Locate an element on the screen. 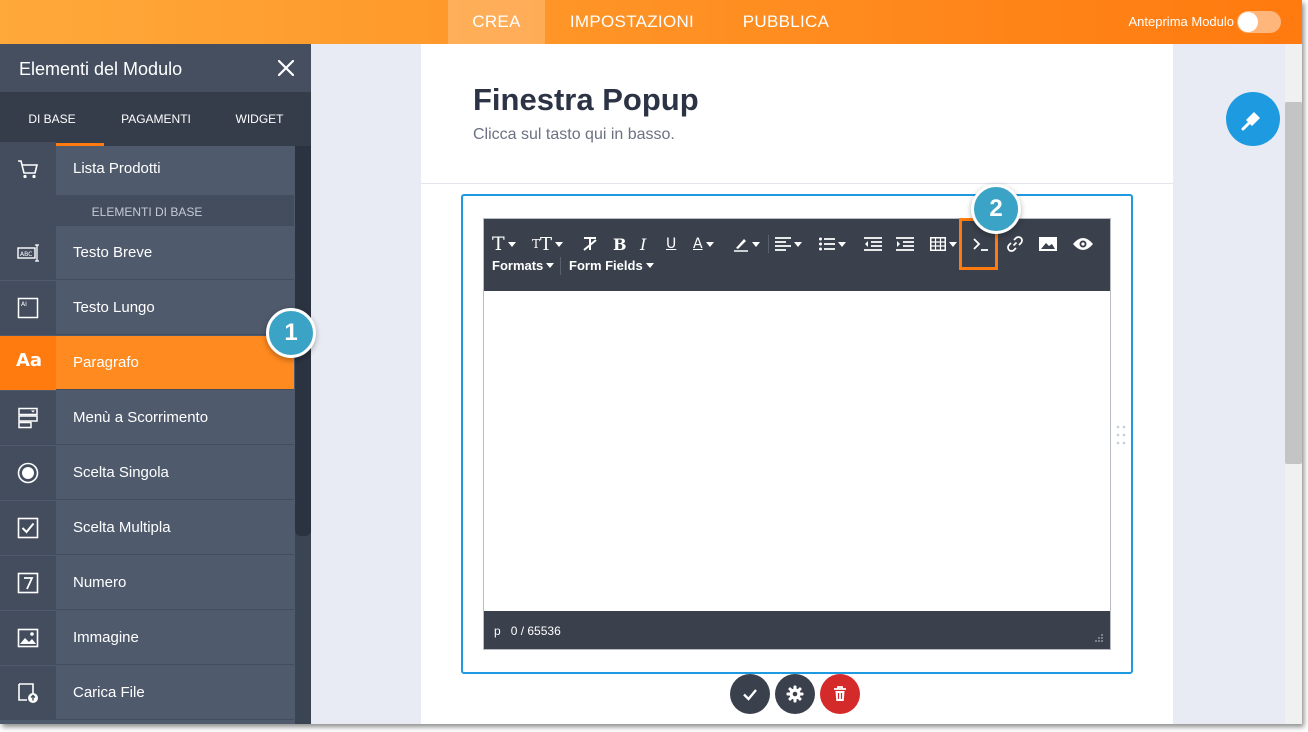  font-size-icon: TT is located at coordinates (548, 244).